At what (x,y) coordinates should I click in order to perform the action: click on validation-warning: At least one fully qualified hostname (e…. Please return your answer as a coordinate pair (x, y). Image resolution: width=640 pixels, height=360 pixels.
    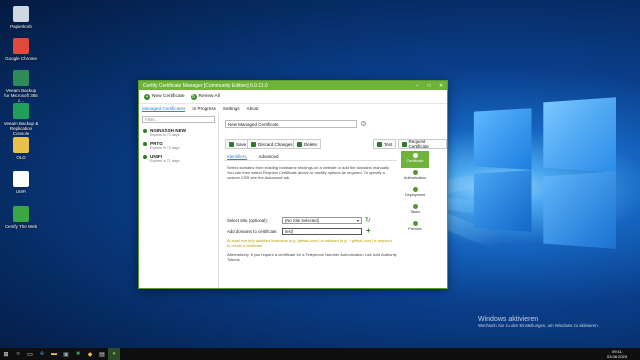
    Looking at the image, I should click on (309, 243).